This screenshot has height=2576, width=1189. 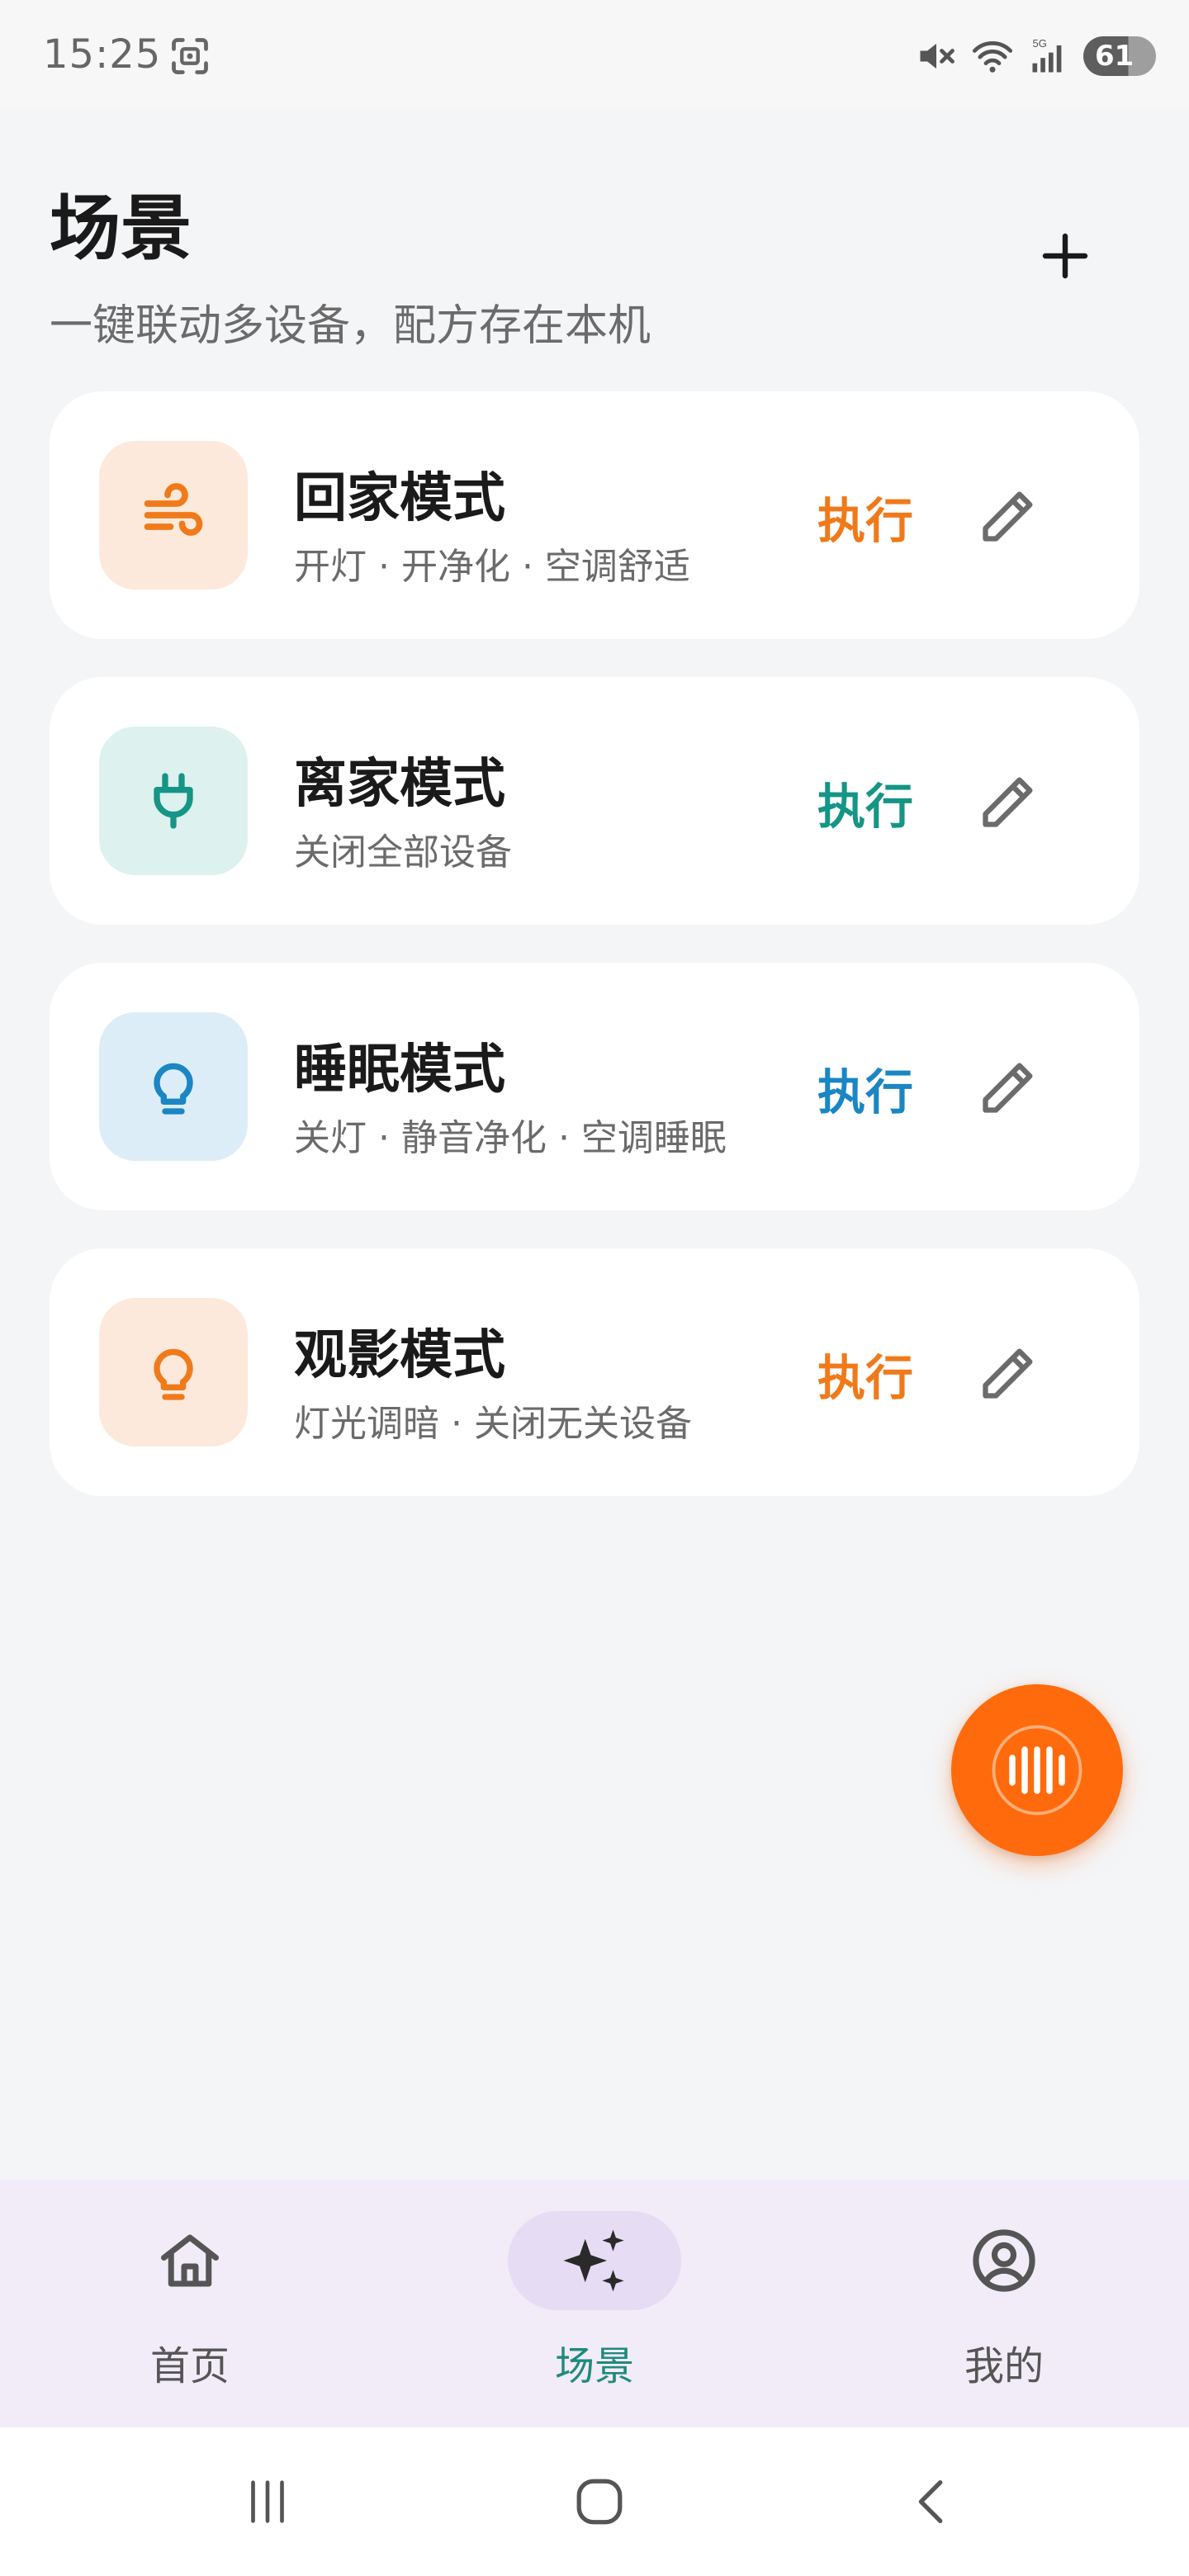 What do you see at coordinates (399, 784) in the screenshot?
I see `scene-name: 离家模式` at bounding box center [399, 784].